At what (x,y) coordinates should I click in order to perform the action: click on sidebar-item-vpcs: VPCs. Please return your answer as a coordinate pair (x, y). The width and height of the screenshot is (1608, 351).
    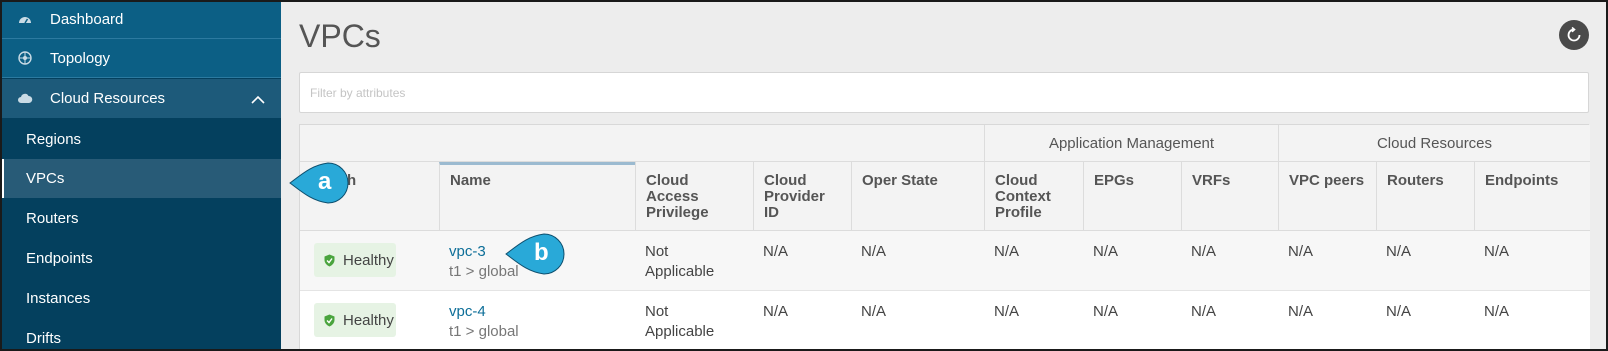
    Looking at the image, I should click on (140, 178).